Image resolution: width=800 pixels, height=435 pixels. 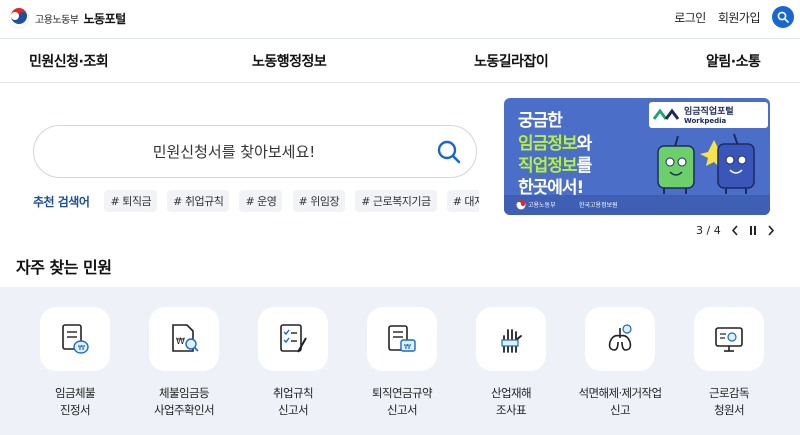 I want to click on banner-footer-agency: 한국고용정보원, so click(x=598, y=205).